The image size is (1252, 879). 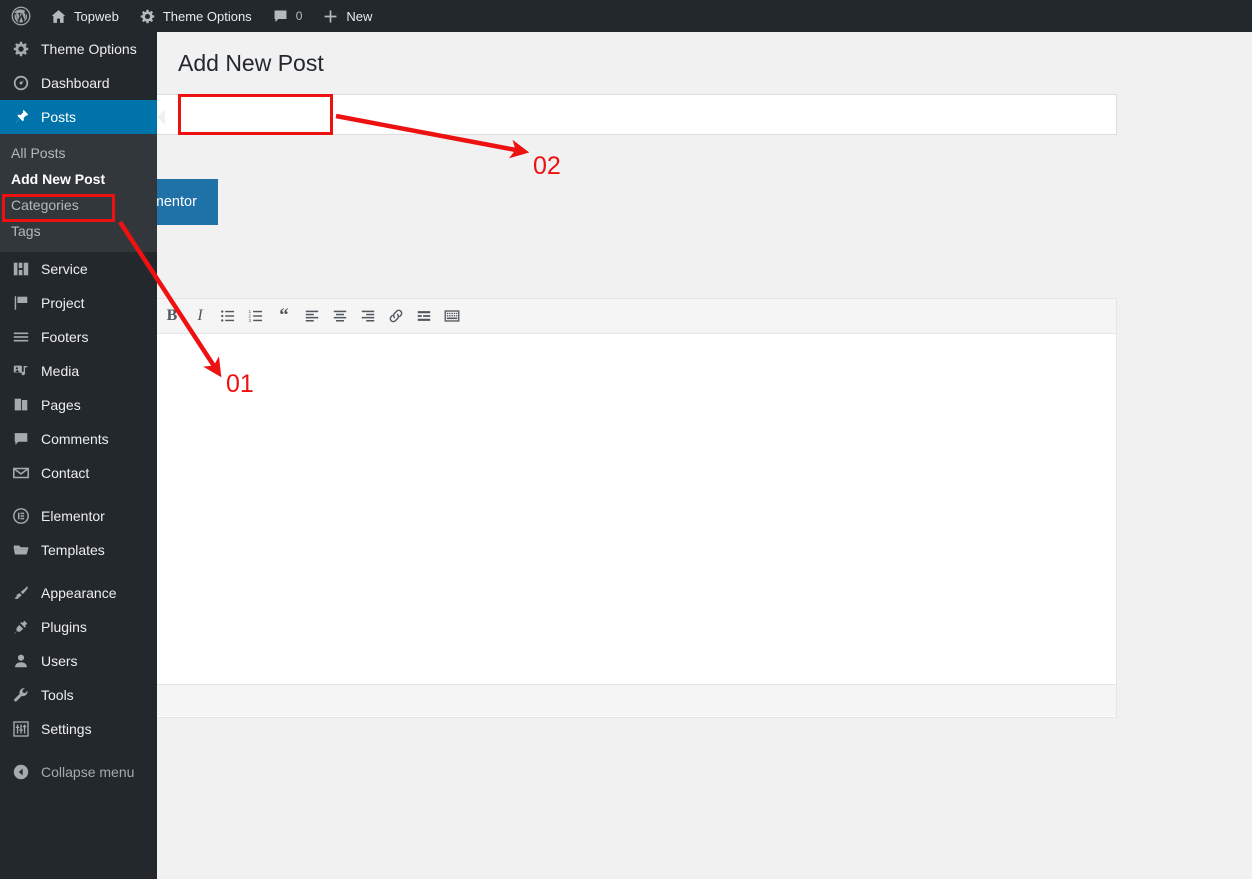 I want to click on insert-link-button, so click(x=396, y=316).